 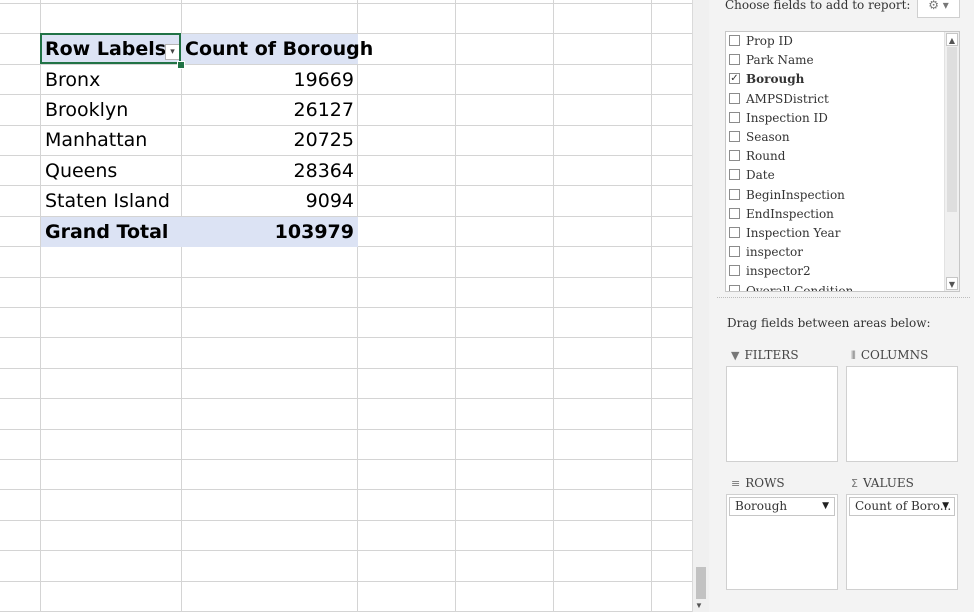 I want to click on active-cell-selection, so click(x=110, y=48).